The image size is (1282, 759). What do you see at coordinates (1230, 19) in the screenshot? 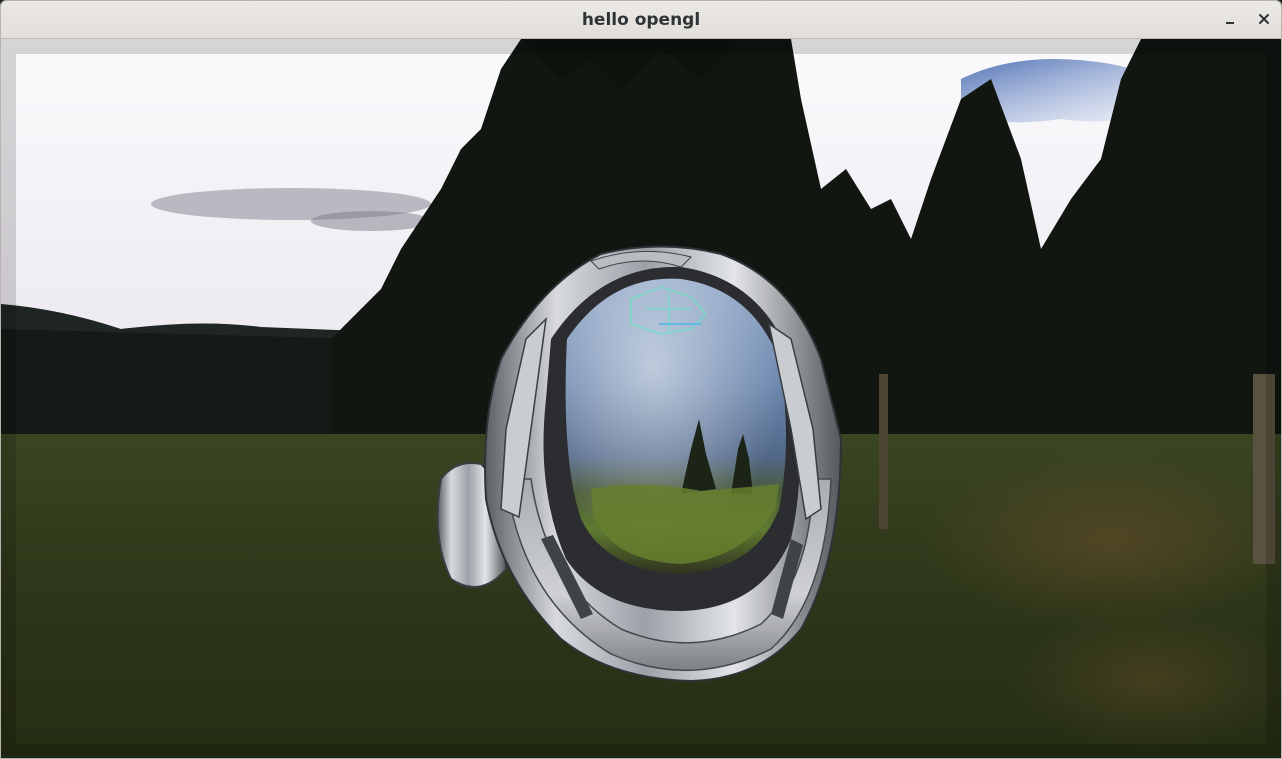
I see `minimize-button` at bounding box center [1230, 19].